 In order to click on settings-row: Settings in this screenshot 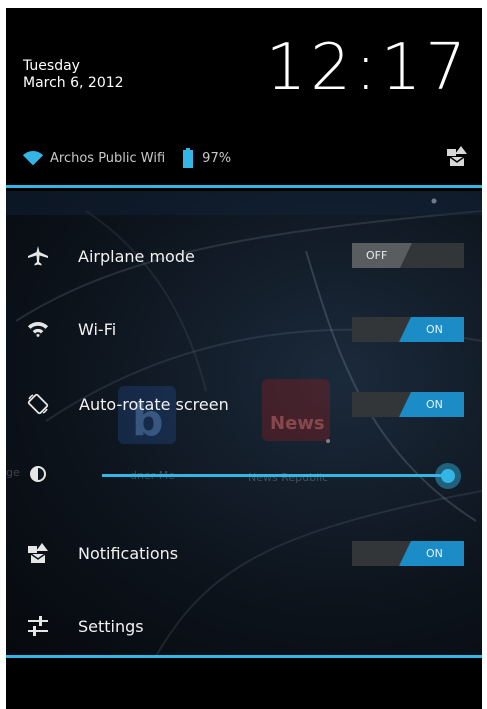, I will do `click(244, 626)`.